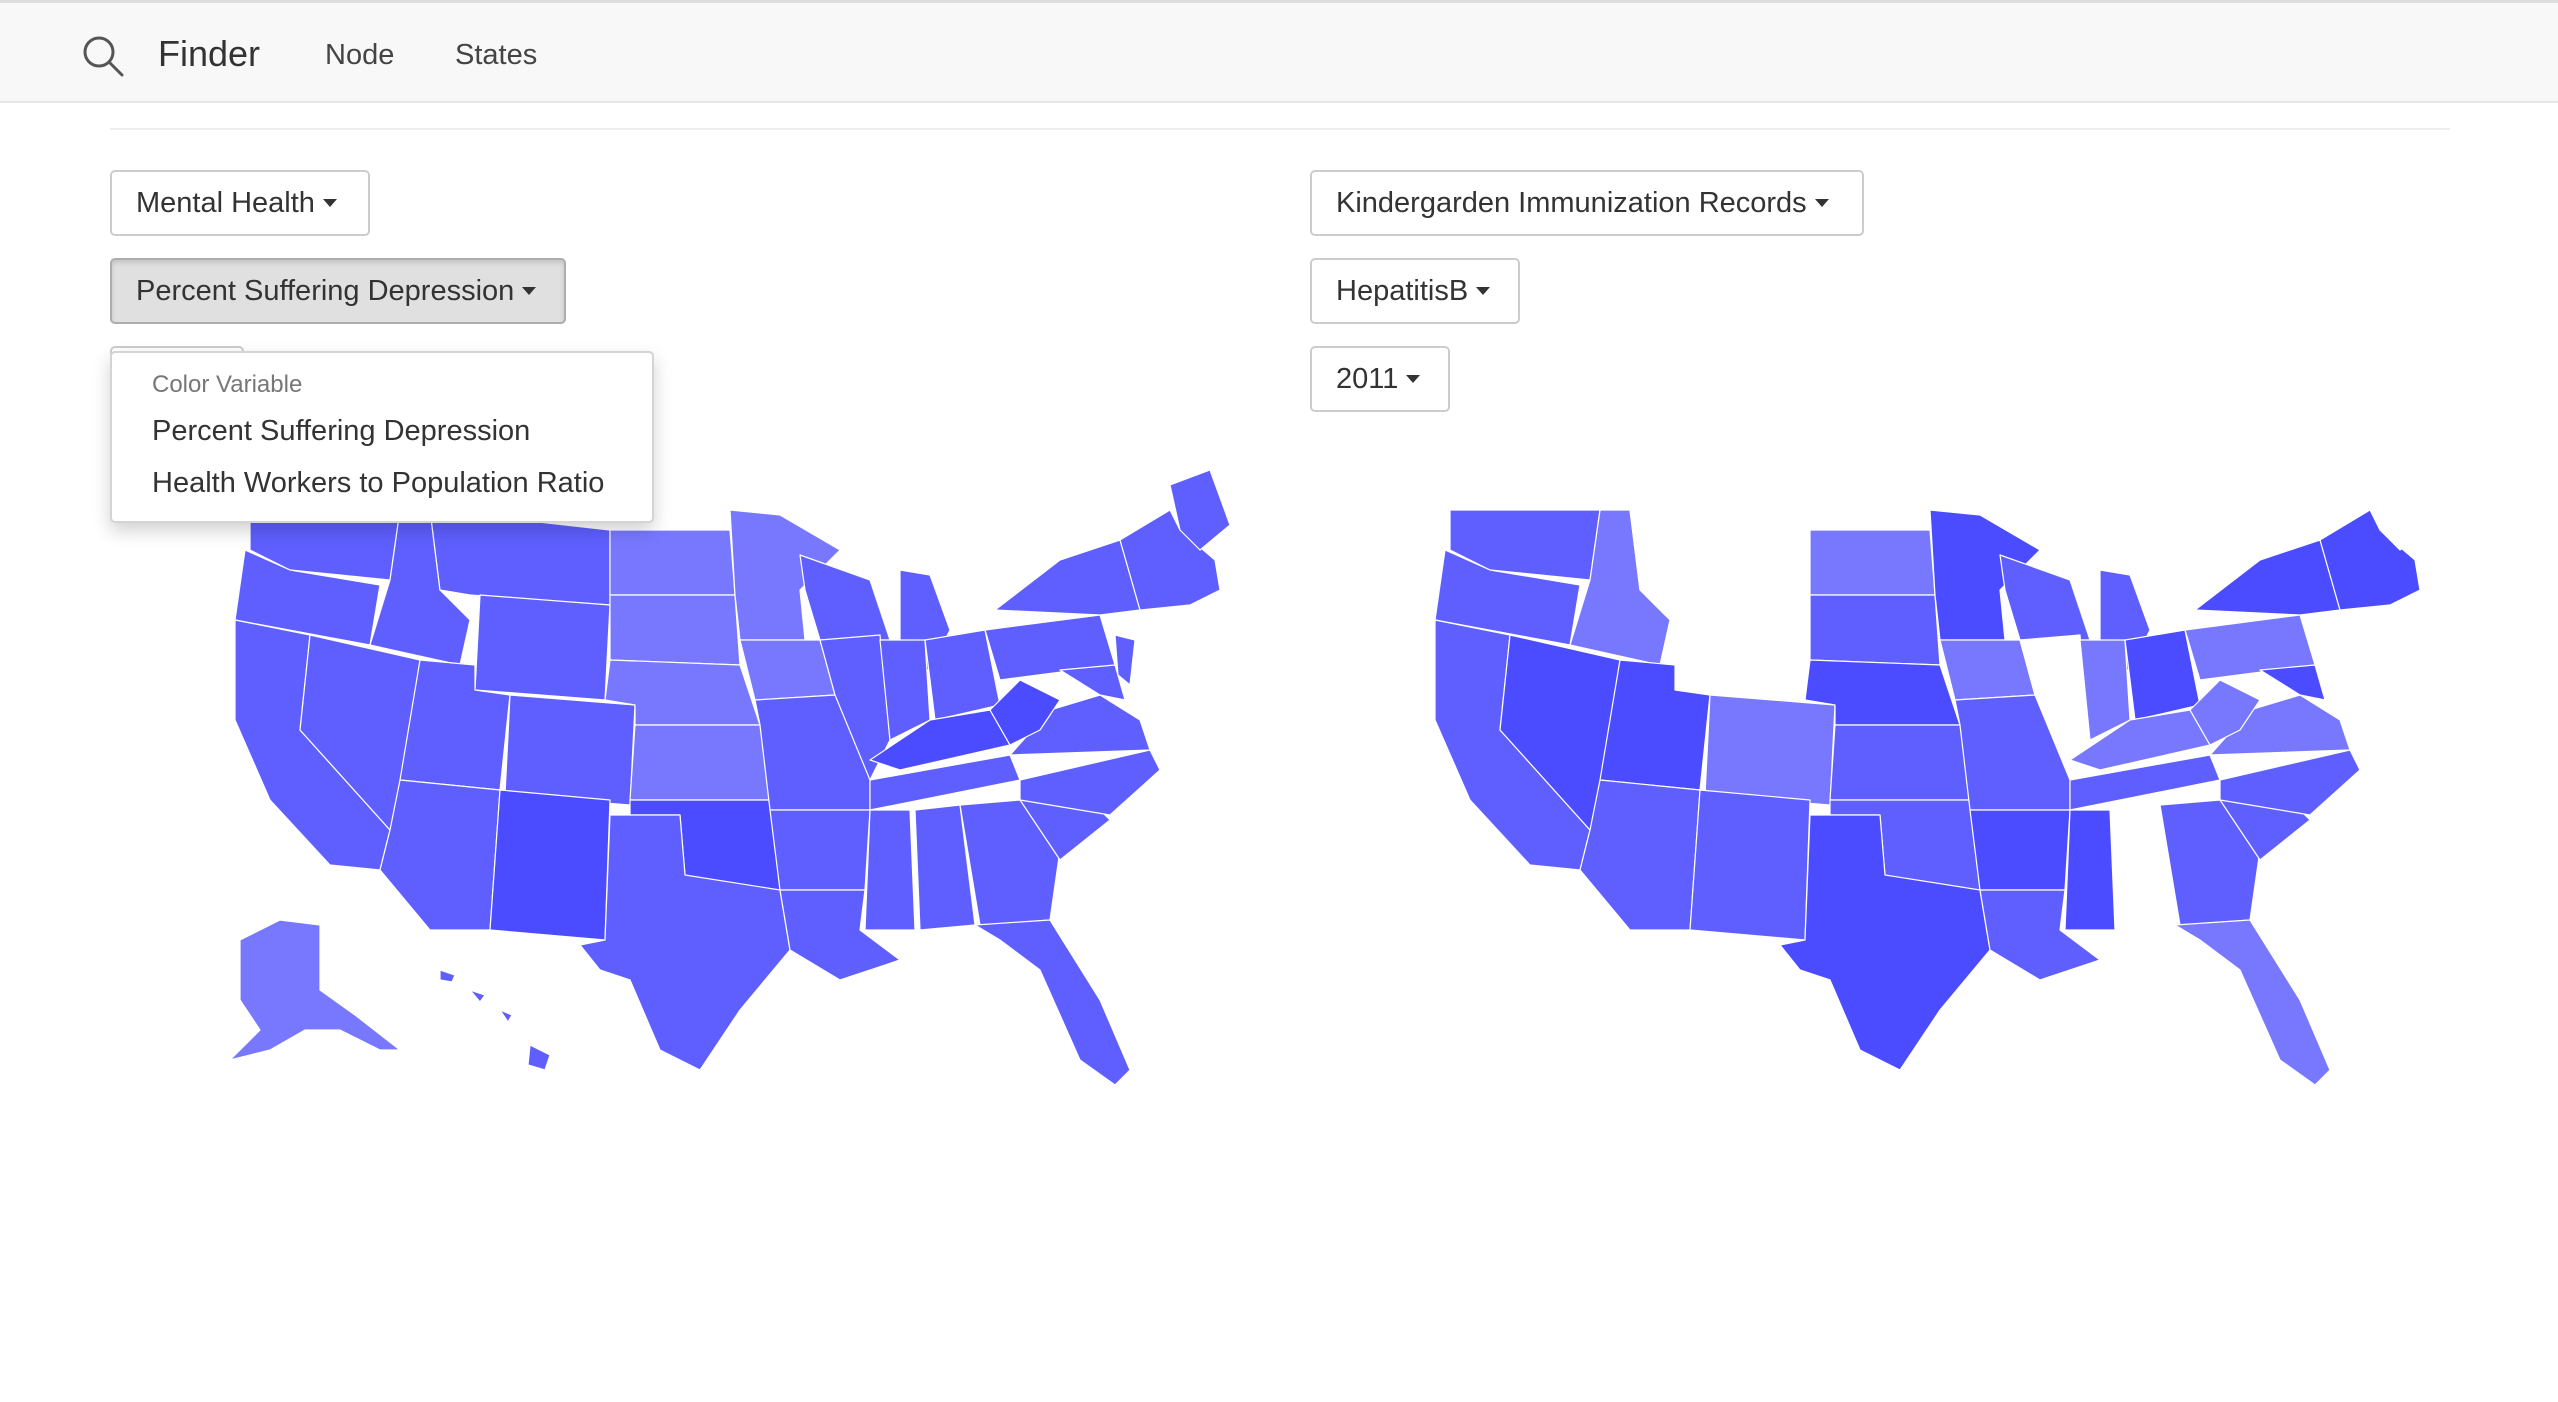  I want to click on divider, so click(1280, 129).